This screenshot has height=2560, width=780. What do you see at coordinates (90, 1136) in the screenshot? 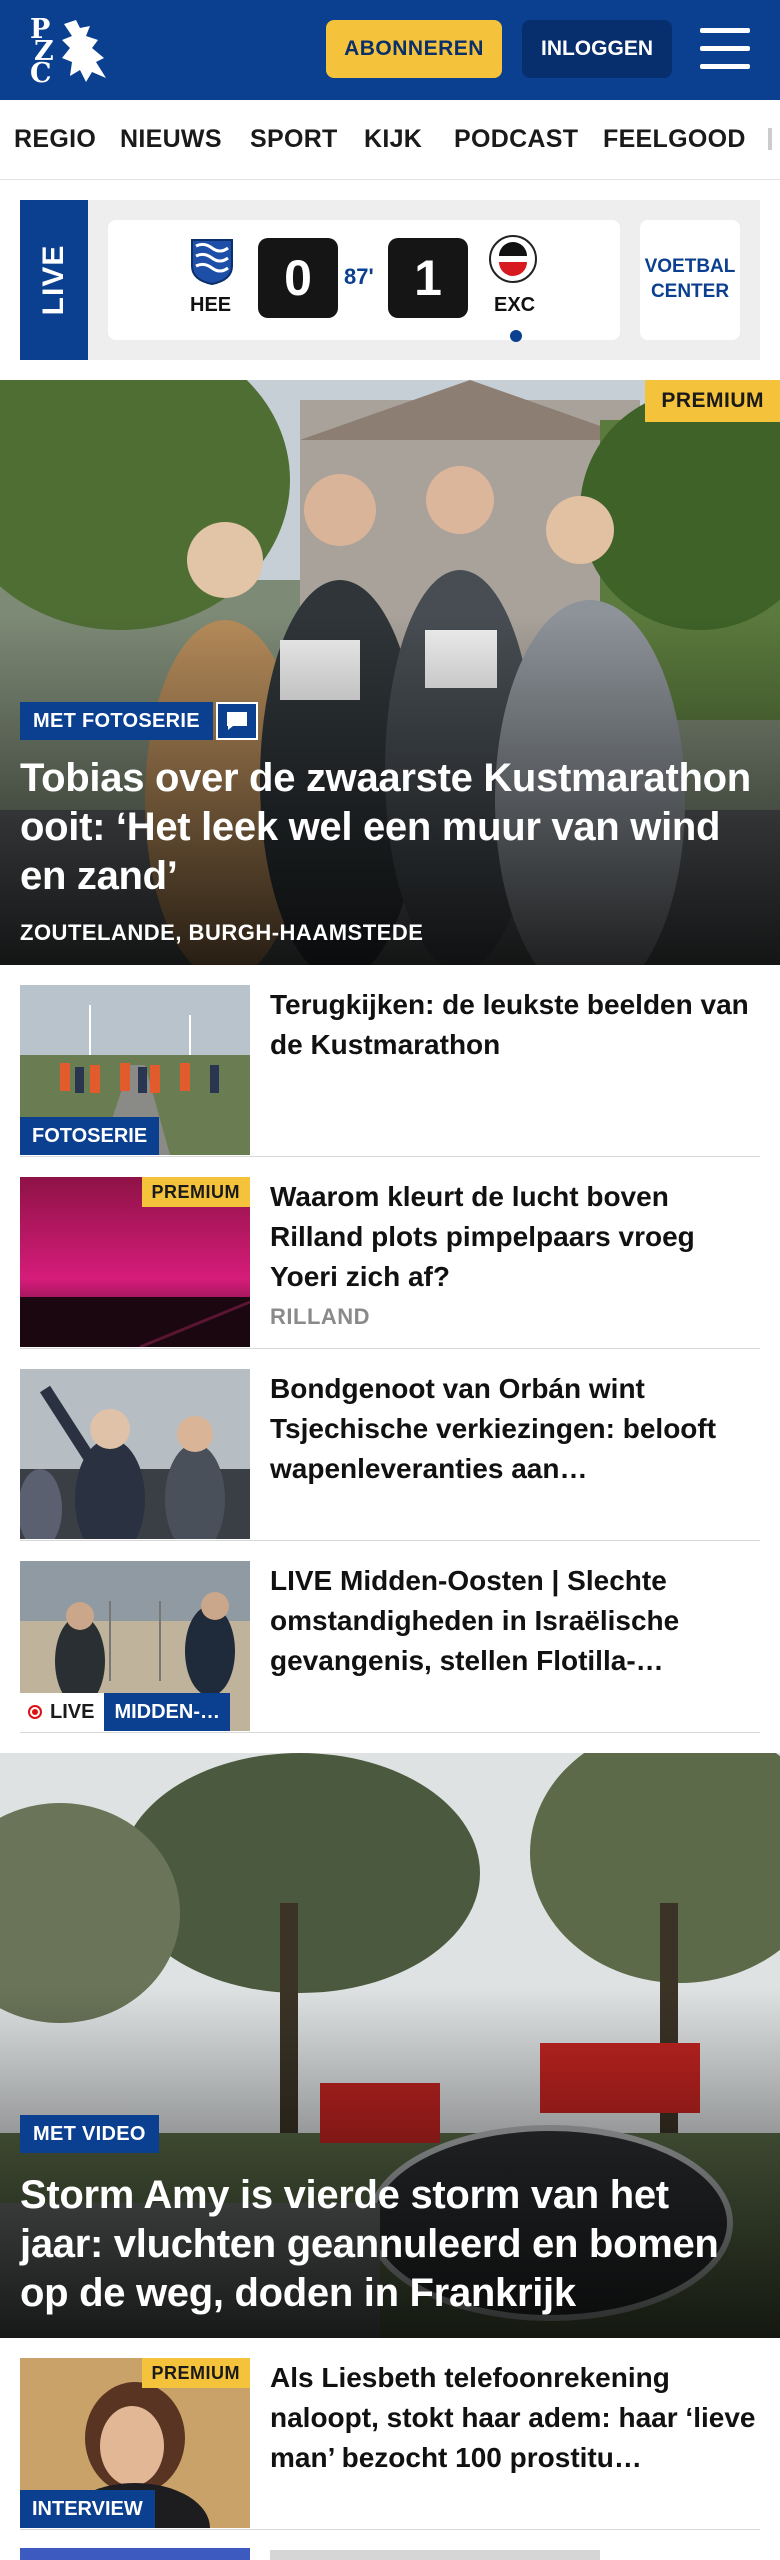
I see `fotoserie-label: FOTOSERIE` at bounding box center [90, 1136].